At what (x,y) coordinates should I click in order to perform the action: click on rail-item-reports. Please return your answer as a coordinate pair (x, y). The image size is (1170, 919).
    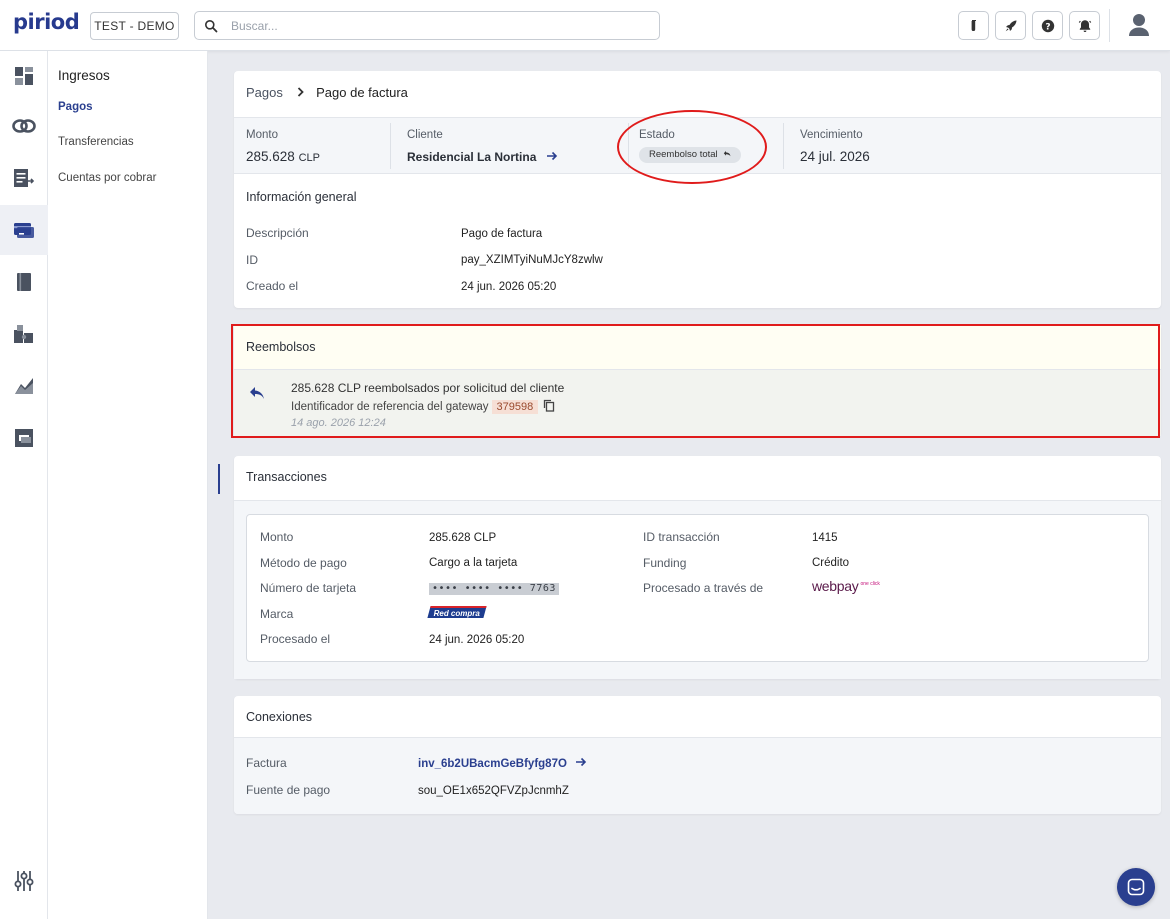
    Looking at the image, I should click on (24, 386).